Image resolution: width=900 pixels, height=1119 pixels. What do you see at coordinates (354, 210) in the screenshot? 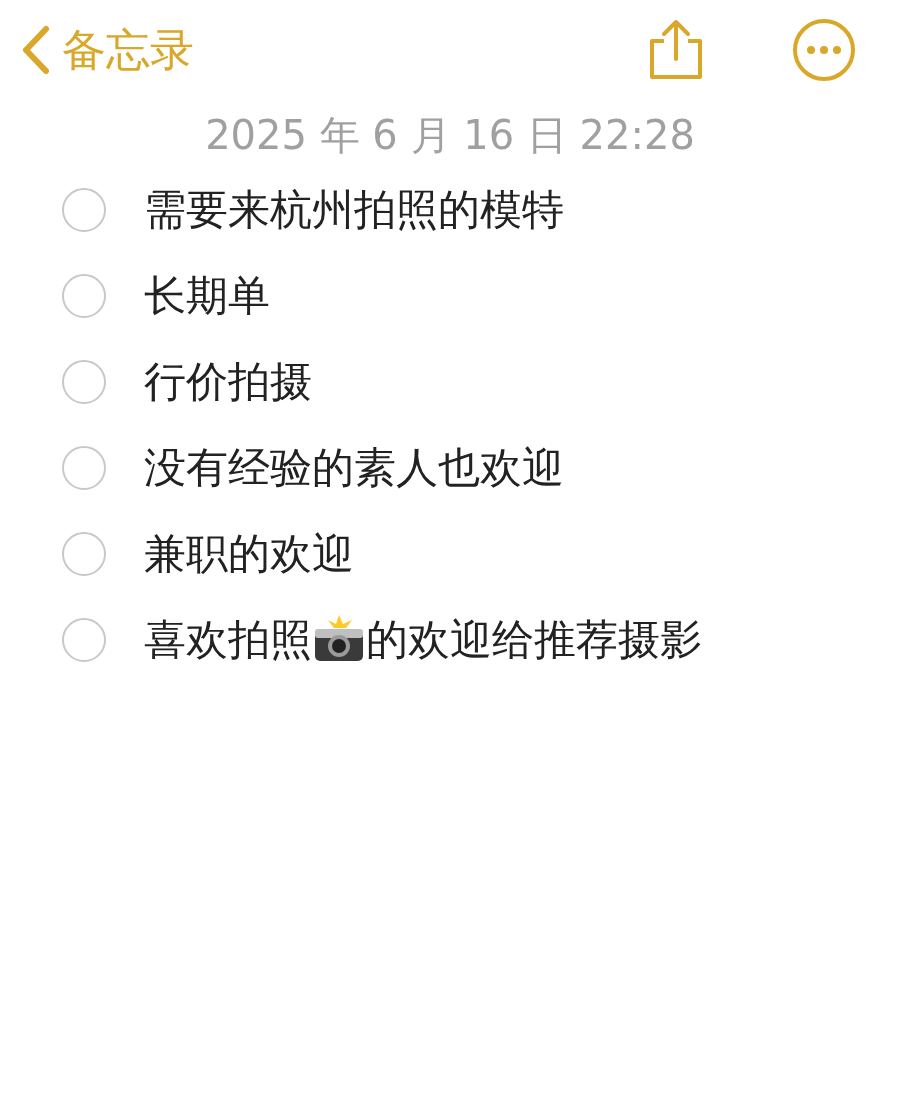
I see `checklist-text: 需要来杭州拍照的模特` at bounding box center [354, 210].